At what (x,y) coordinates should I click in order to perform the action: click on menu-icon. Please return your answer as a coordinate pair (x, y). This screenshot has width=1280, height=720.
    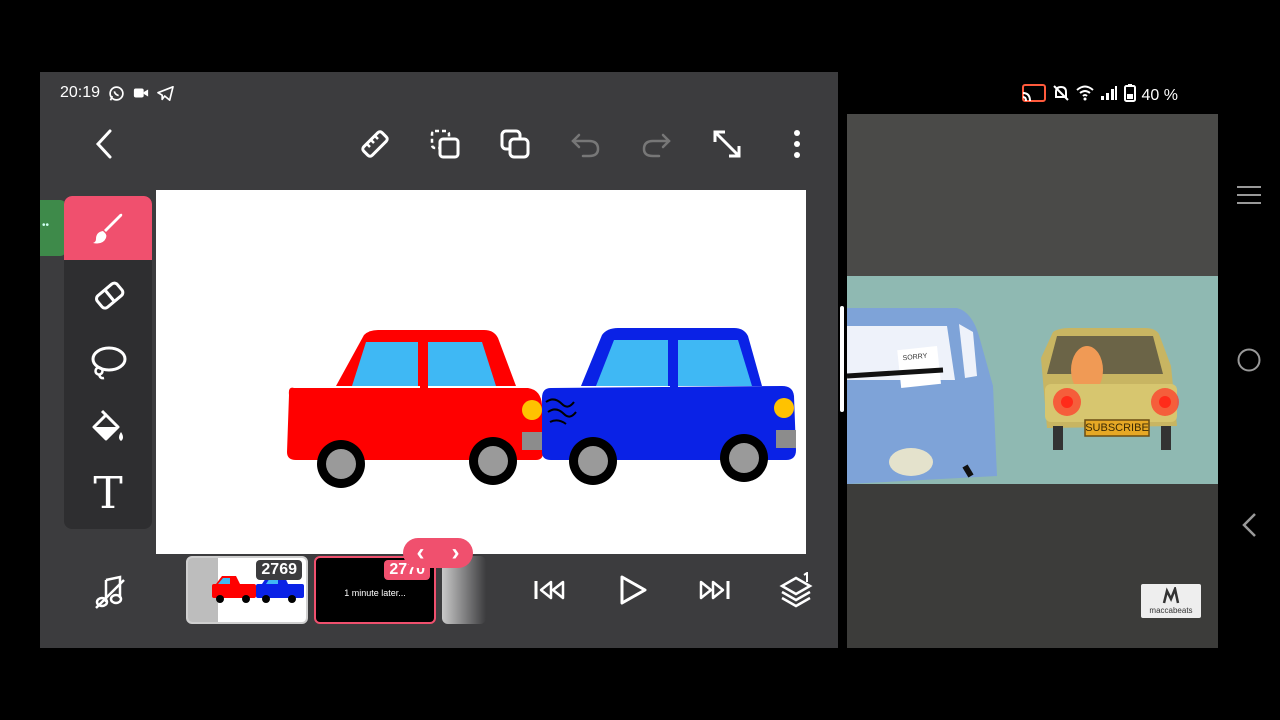
    Looking at the image, I should click on (1249, 195).